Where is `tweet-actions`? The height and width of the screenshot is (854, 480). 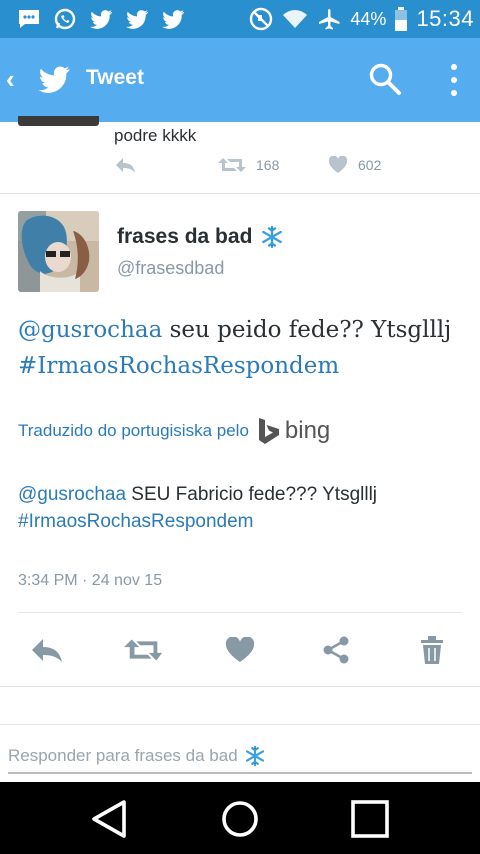 tweet-actions is located at coordinates (240, 650).